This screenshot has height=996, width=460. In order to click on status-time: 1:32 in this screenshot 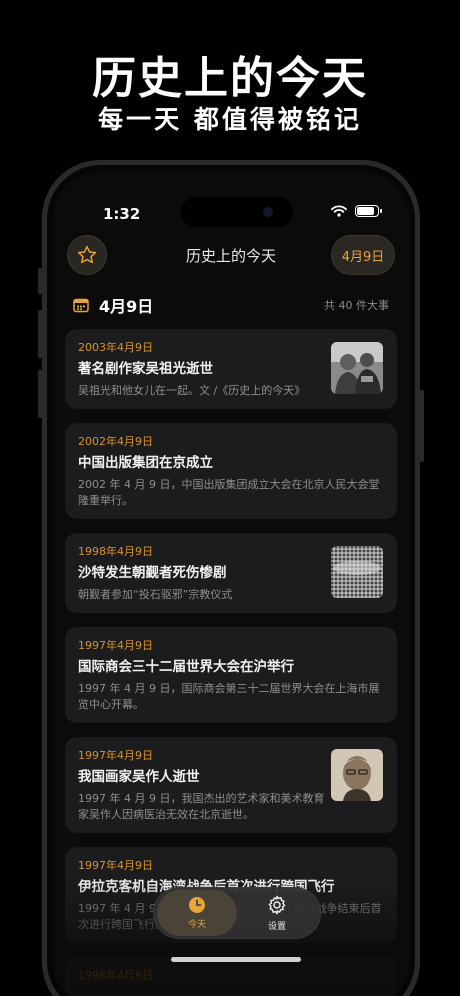, I will do `click(122, 214)`.